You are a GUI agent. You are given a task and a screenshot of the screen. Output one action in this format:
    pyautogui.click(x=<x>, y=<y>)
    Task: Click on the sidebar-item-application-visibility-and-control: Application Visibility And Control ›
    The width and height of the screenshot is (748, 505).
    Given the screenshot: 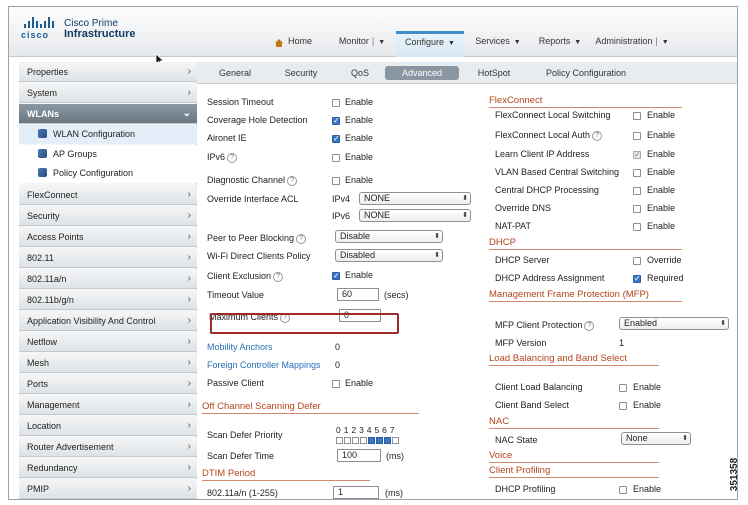 What is the action you would take?
    pyautogui.click(x=108, y=320)
    